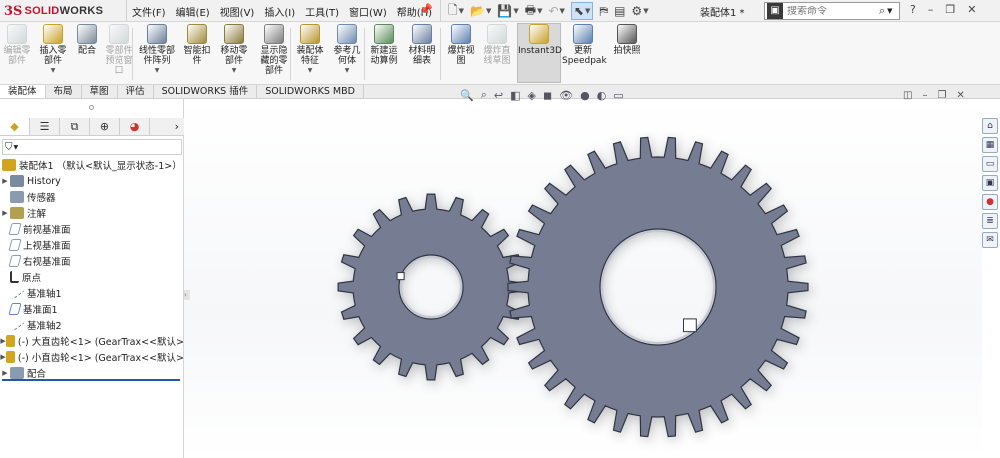 The image size is (1000, 458). Describe the element at coordinates (924, 95) in the screenshot. I see `viewport-minimize-icon: –` at that location.